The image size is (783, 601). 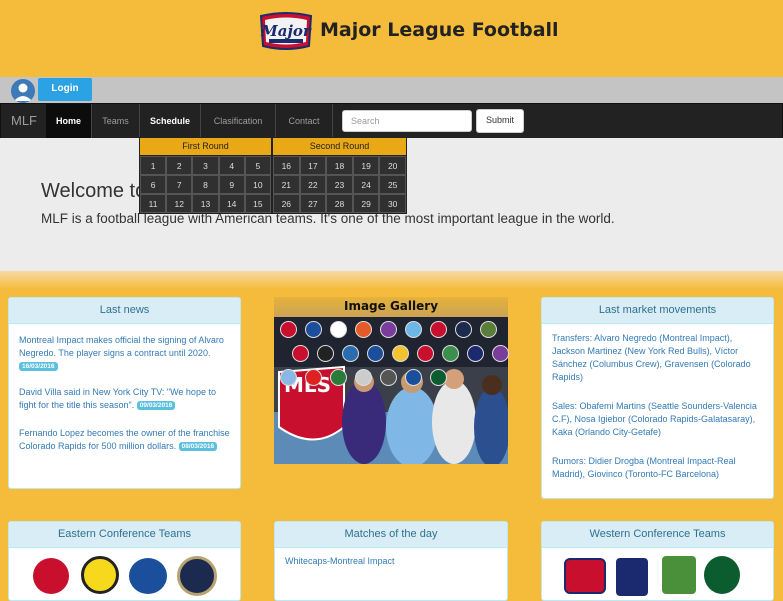 I want to click on calendar-day: 19, so click(x=366, y=165).